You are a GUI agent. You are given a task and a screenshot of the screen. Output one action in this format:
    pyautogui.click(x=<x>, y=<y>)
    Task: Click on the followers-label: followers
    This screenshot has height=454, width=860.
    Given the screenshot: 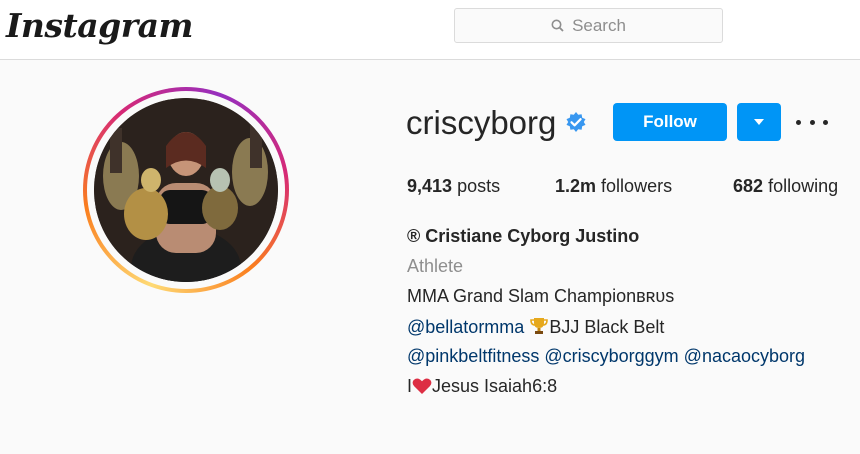 What is the action you would take?
    pyautogui.click(x=637, y=186)
    